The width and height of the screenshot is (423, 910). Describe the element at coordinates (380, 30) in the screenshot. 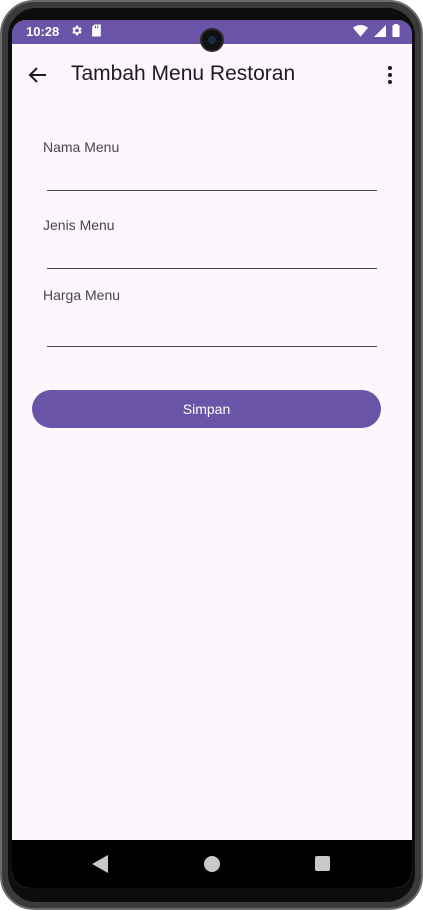

I see `cell-signal-icon` at that location.